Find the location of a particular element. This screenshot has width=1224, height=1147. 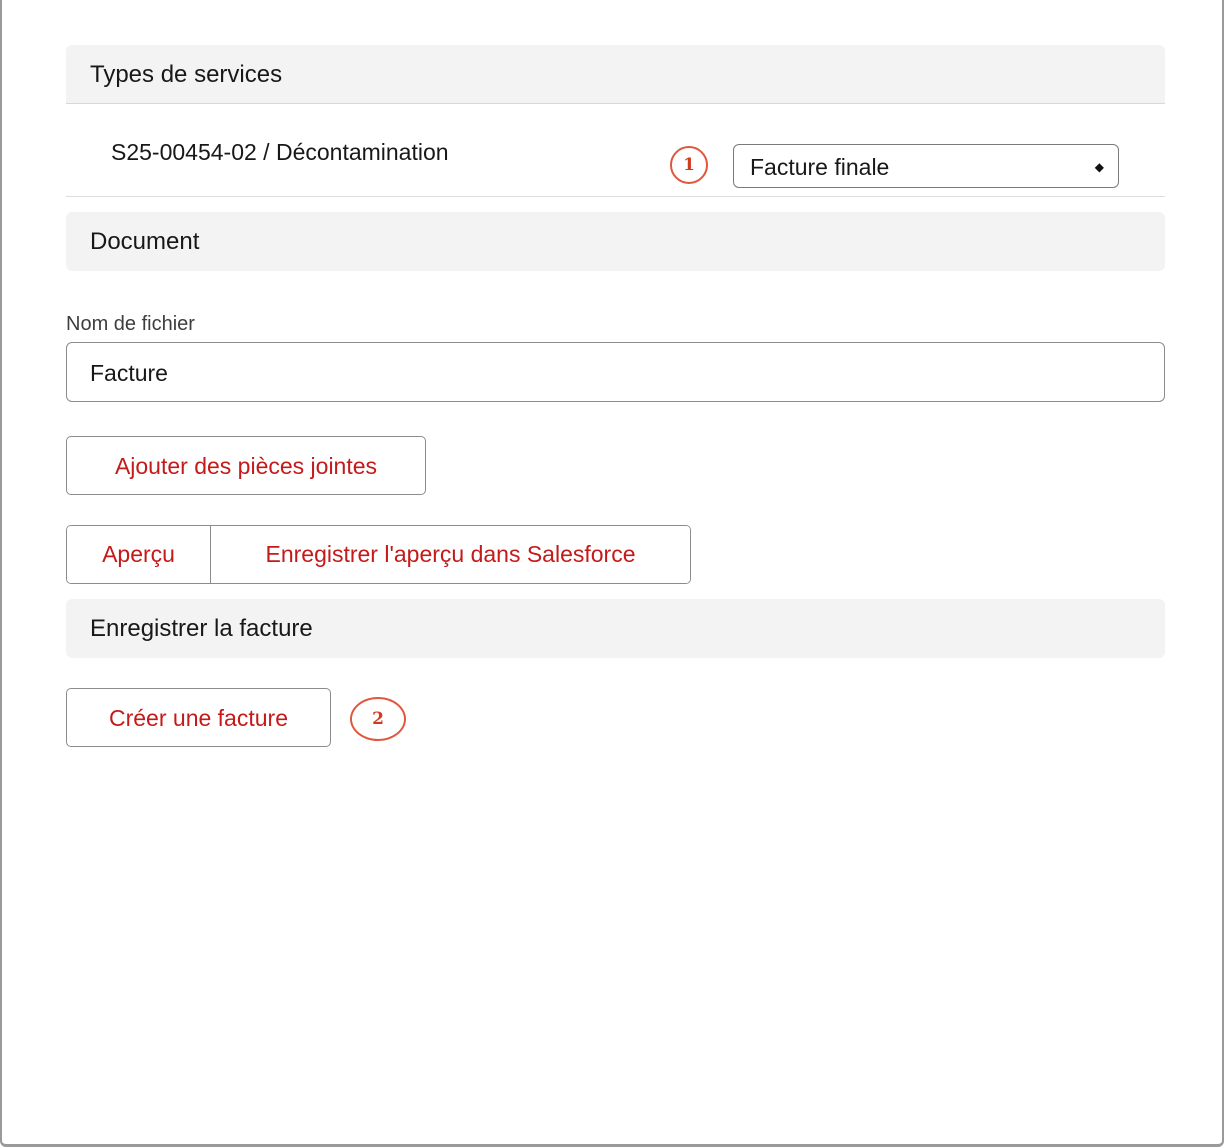

select-arrows-icon: ◆ is located at coordinates (1099, 167).